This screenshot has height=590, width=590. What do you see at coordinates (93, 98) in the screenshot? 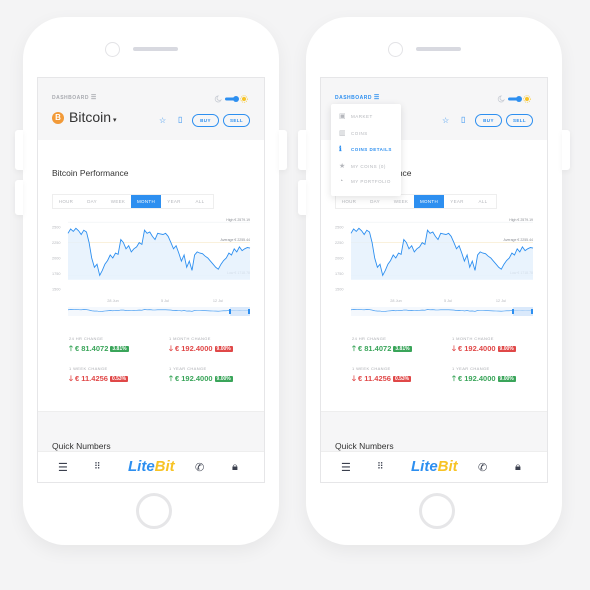
I see `hamburger-icon: ☰` at bounding box center [93, 98].